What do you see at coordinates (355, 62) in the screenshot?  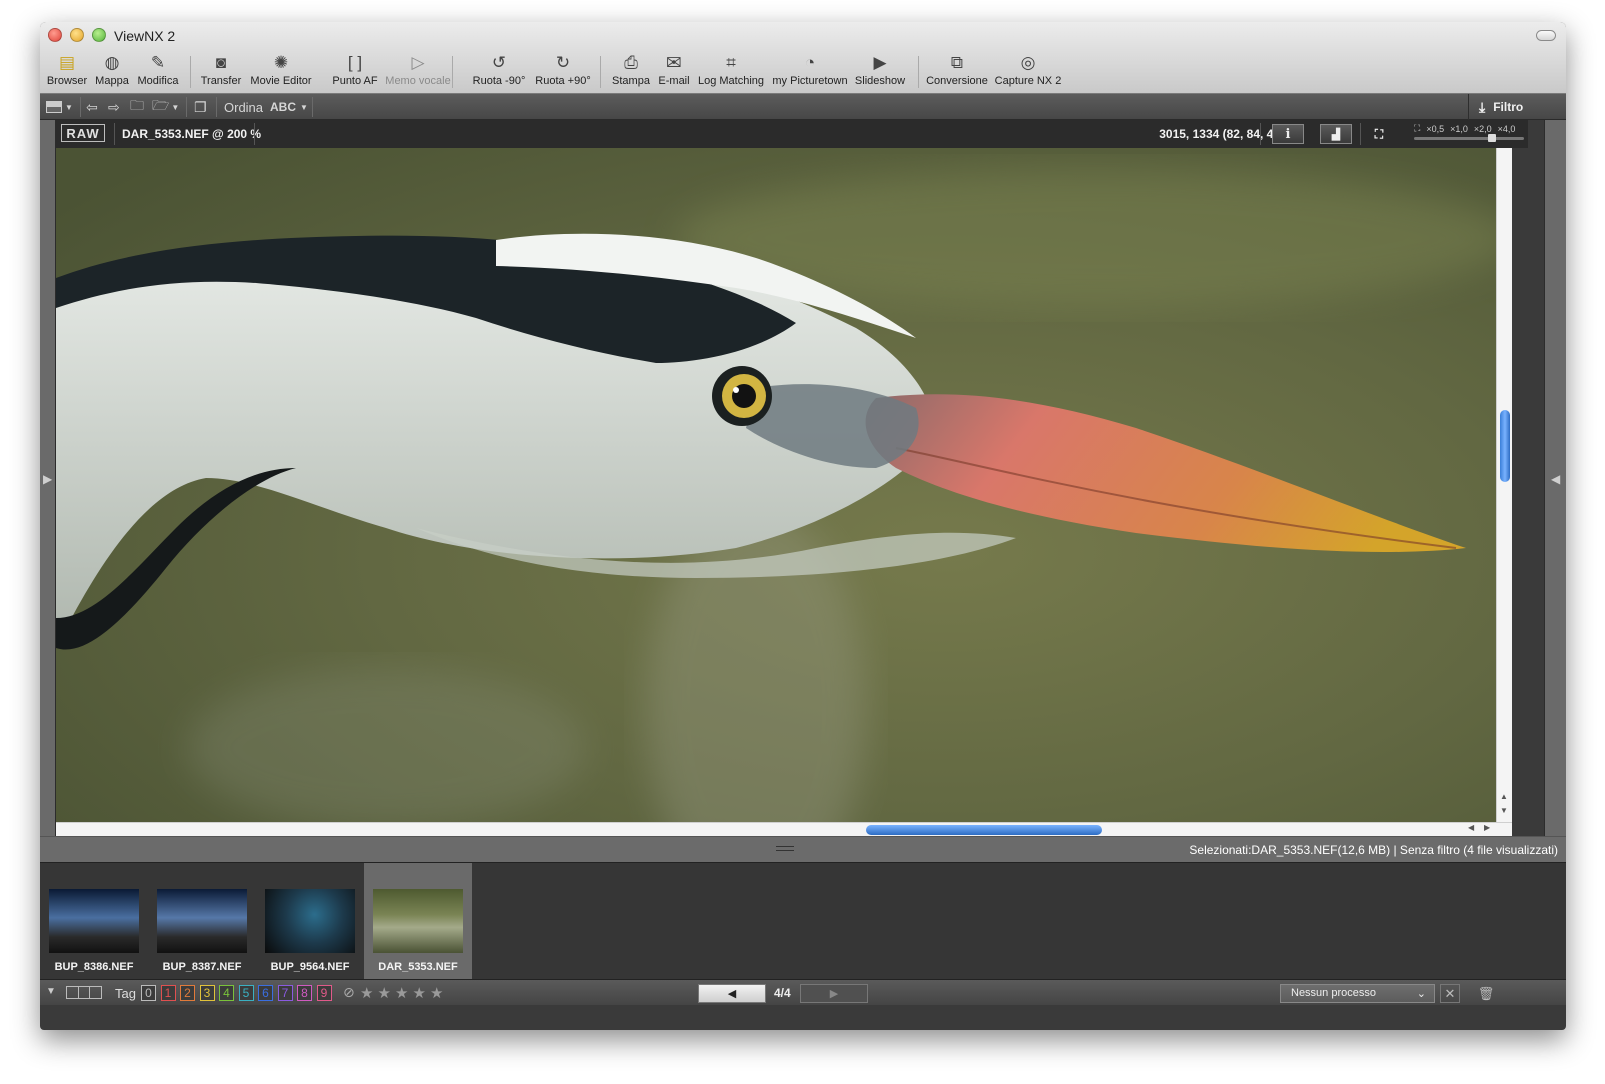 I see `af-point-icon: [ ]` at bounding box center [355, 62].